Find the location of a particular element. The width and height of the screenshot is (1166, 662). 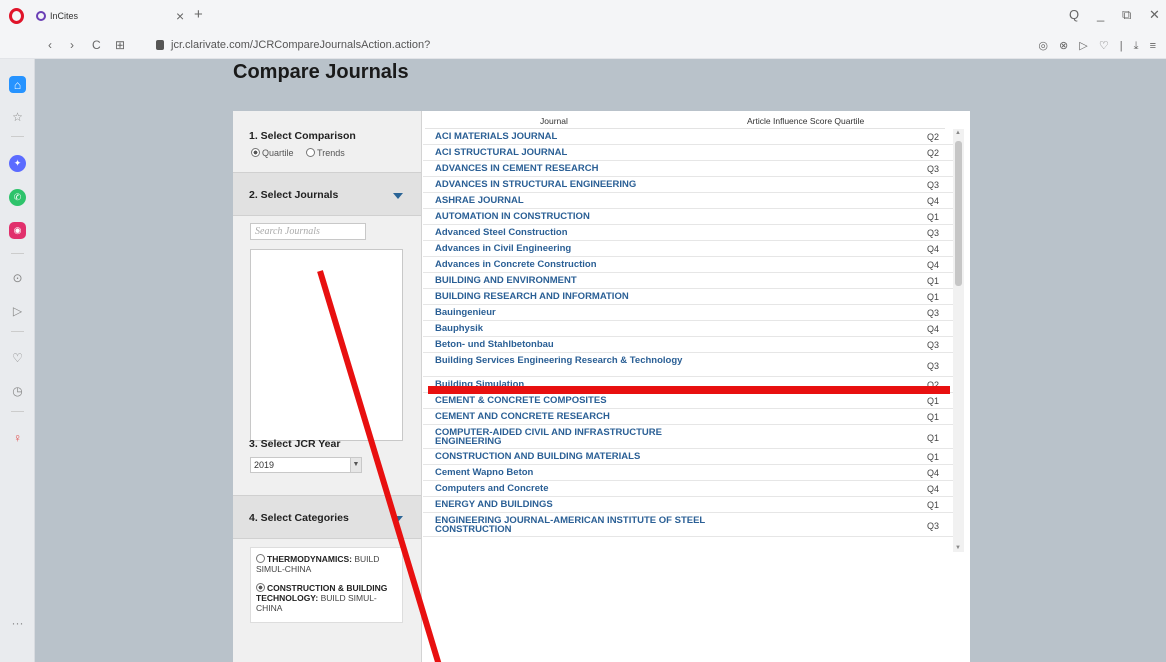

star-icon: ☆ is located at coordinates (17, 116).